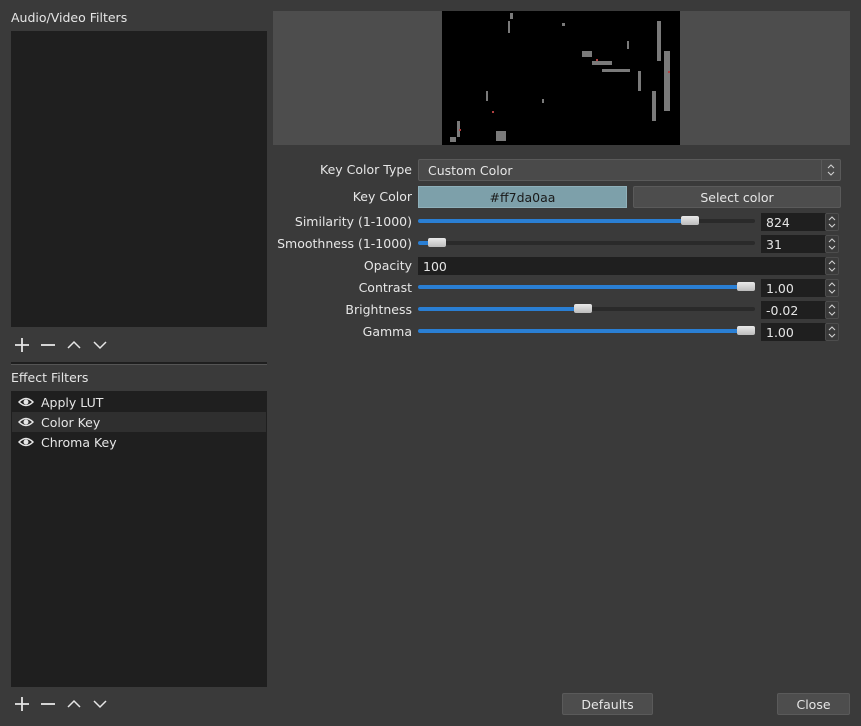 The height and width of the screenshot is (726, 861). I want to click on move-audio-video-filter-up-button, so click(74, 345).